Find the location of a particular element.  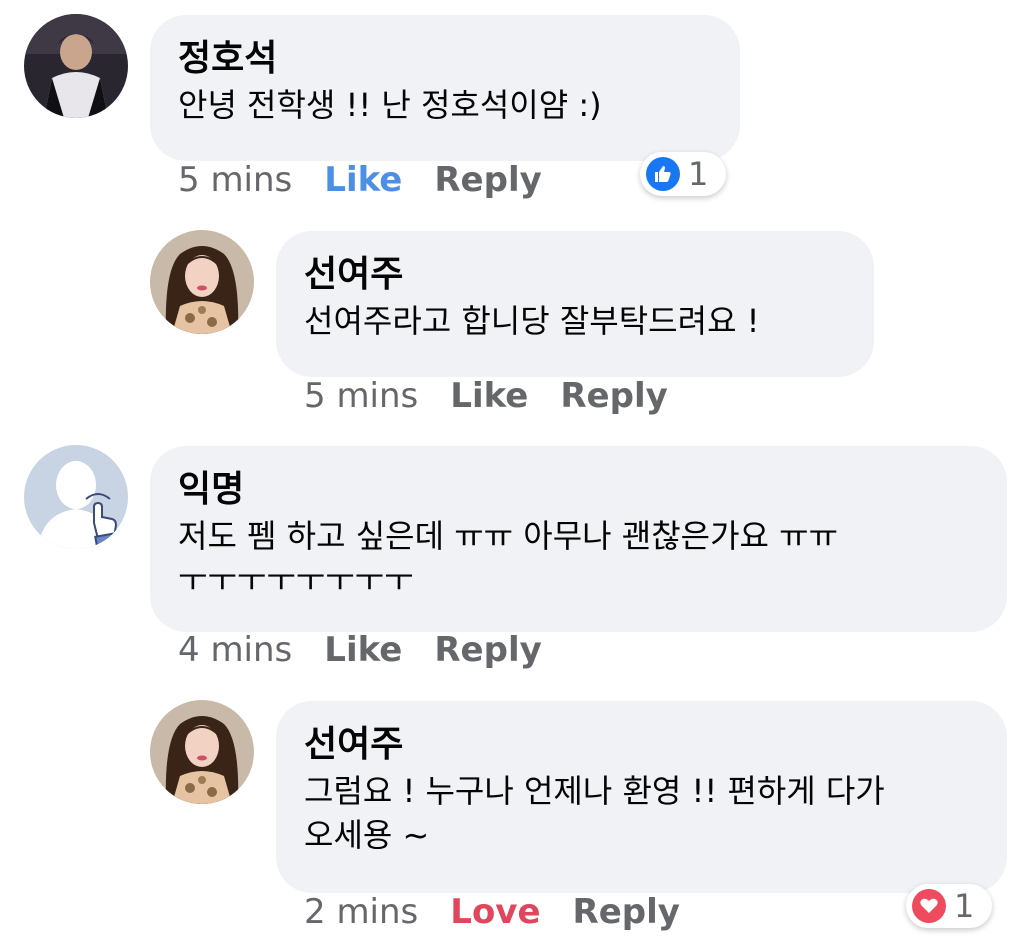

comment-time: 4 mins is located at coordinates (235, 650).